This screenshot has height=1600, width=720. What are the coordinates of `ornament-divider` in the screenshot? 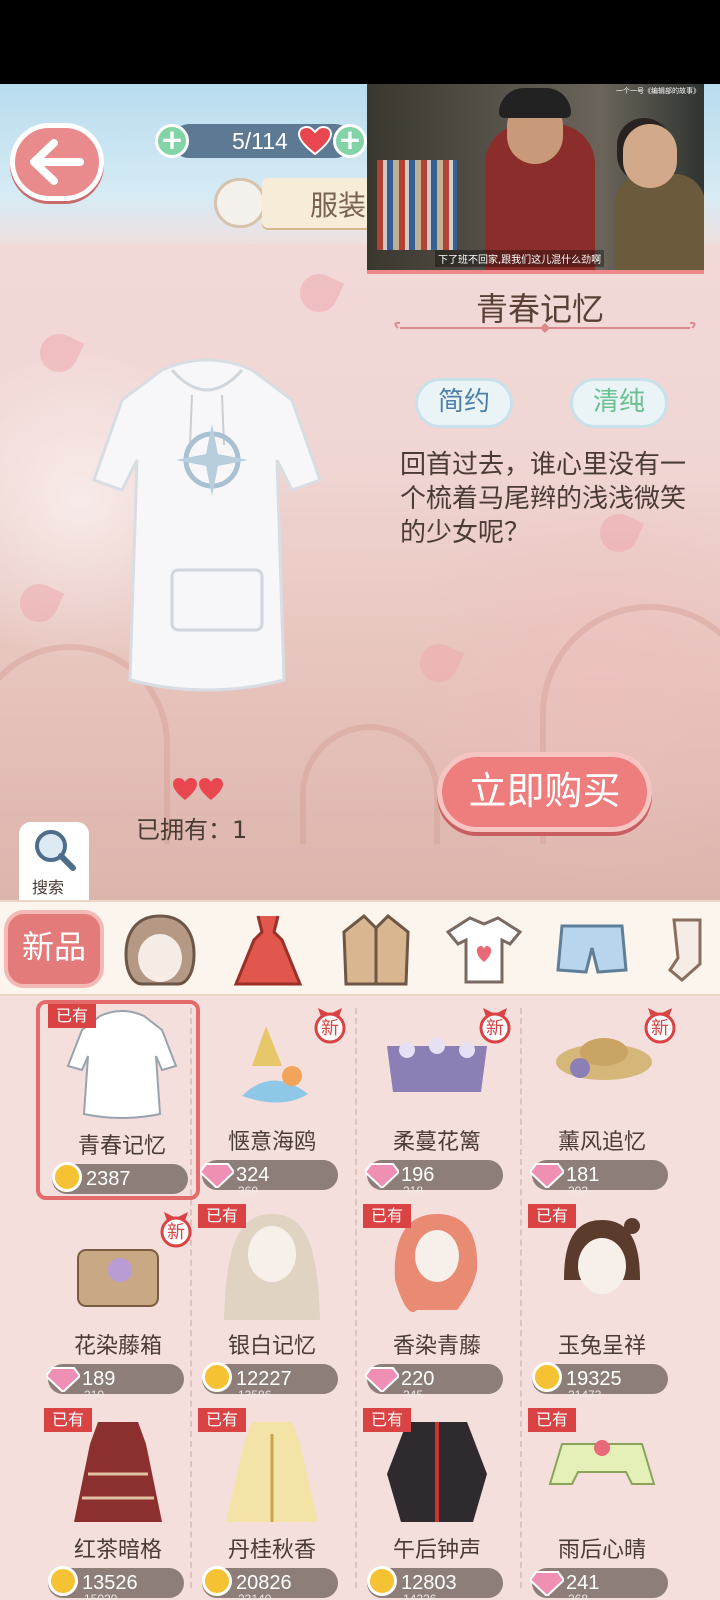 It's located at (545, 327).